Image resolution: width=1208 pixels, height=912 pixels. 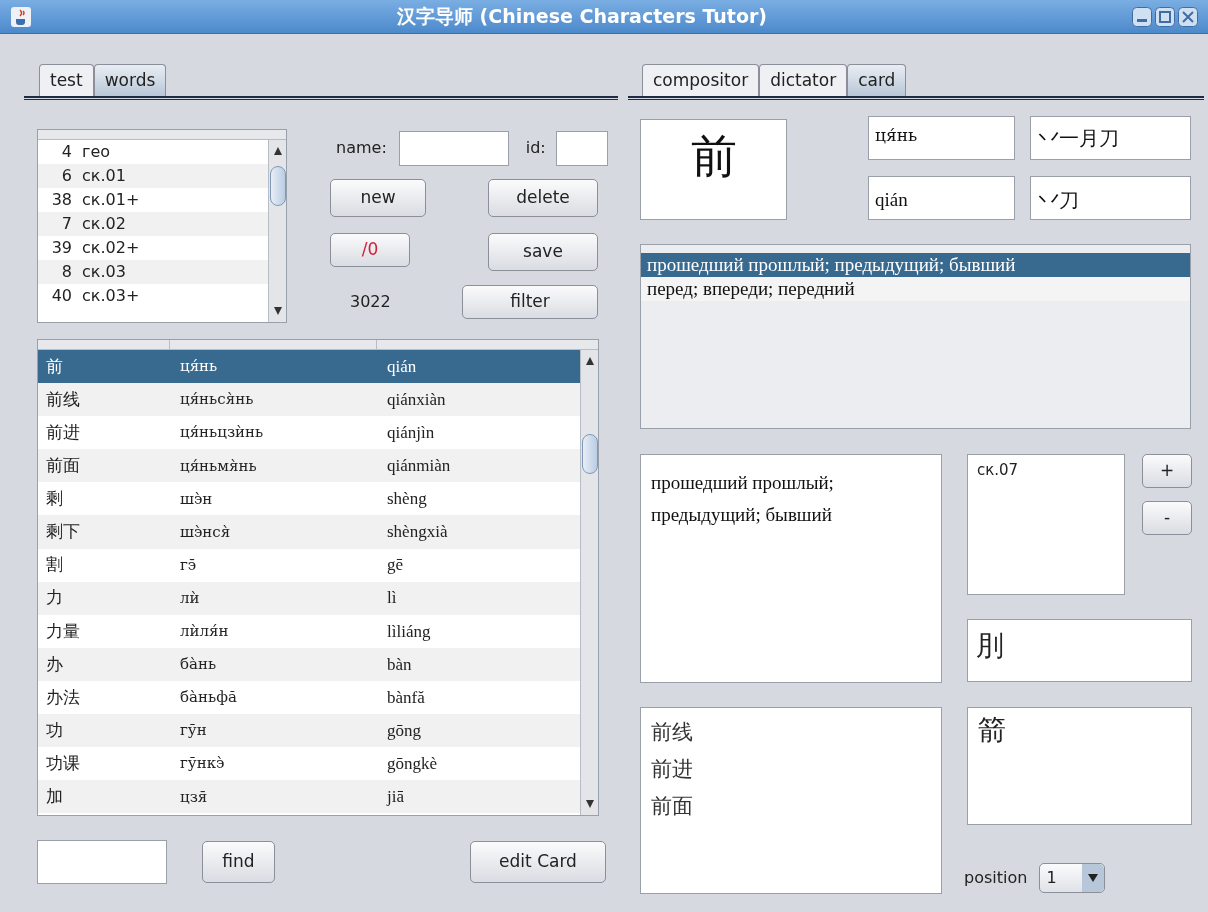 What do you see at coordinates (1142, 16) in the screenshot?
I see `minimize-icon` at bounding box center [1142, 16].